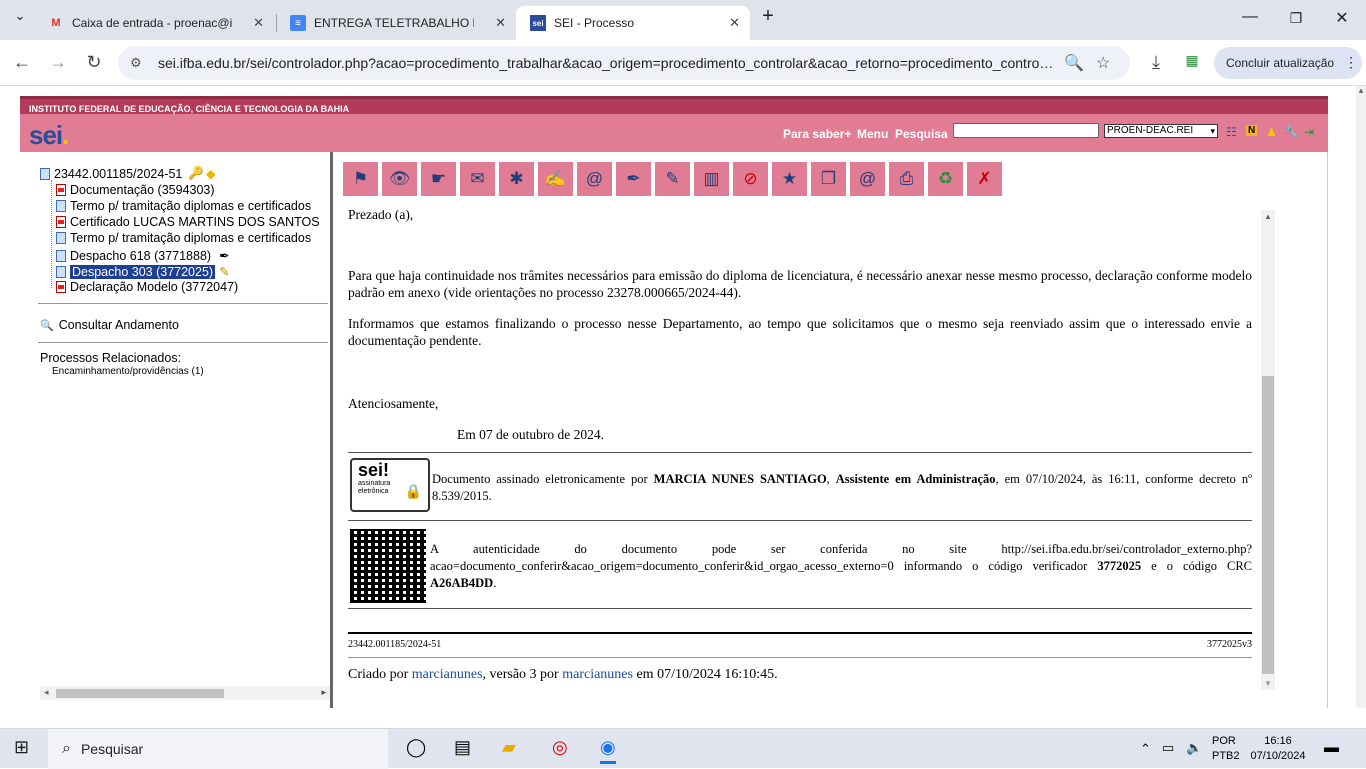 This screenshot has height=769, width=1366. Describe the element at coordinates (140, 256) in the screenshot. I see `tree-item-label: Despacho 618 (3771888)` at that location.